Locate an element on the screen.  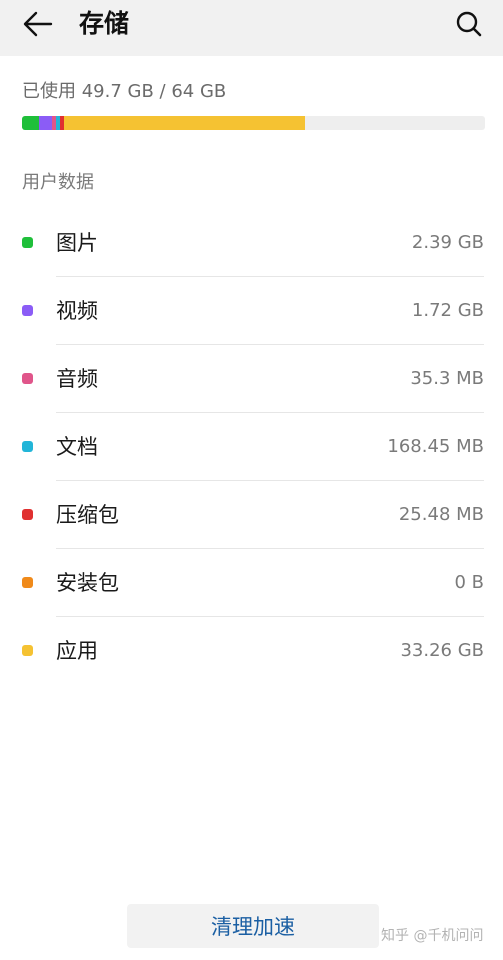
category-label: 音频 is located at coordinates (77, 379).